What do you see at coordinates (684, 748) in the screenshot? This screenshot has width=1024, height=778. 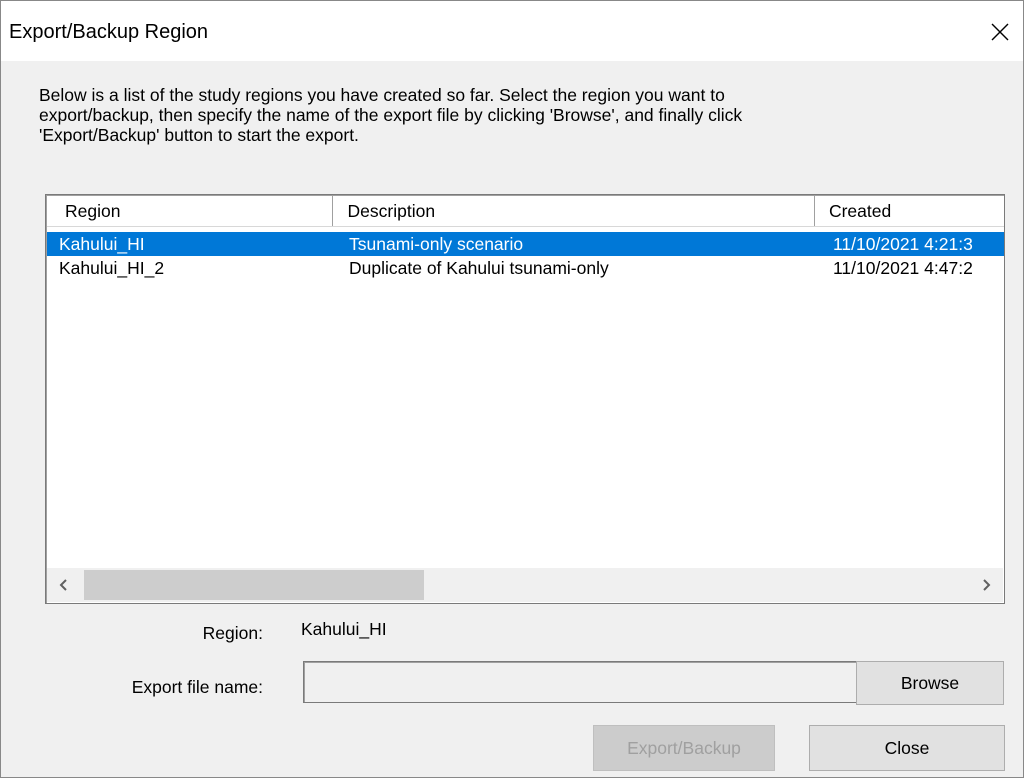 I see `export-backup-button: Export/Backup` at bounding box center [684, 748].